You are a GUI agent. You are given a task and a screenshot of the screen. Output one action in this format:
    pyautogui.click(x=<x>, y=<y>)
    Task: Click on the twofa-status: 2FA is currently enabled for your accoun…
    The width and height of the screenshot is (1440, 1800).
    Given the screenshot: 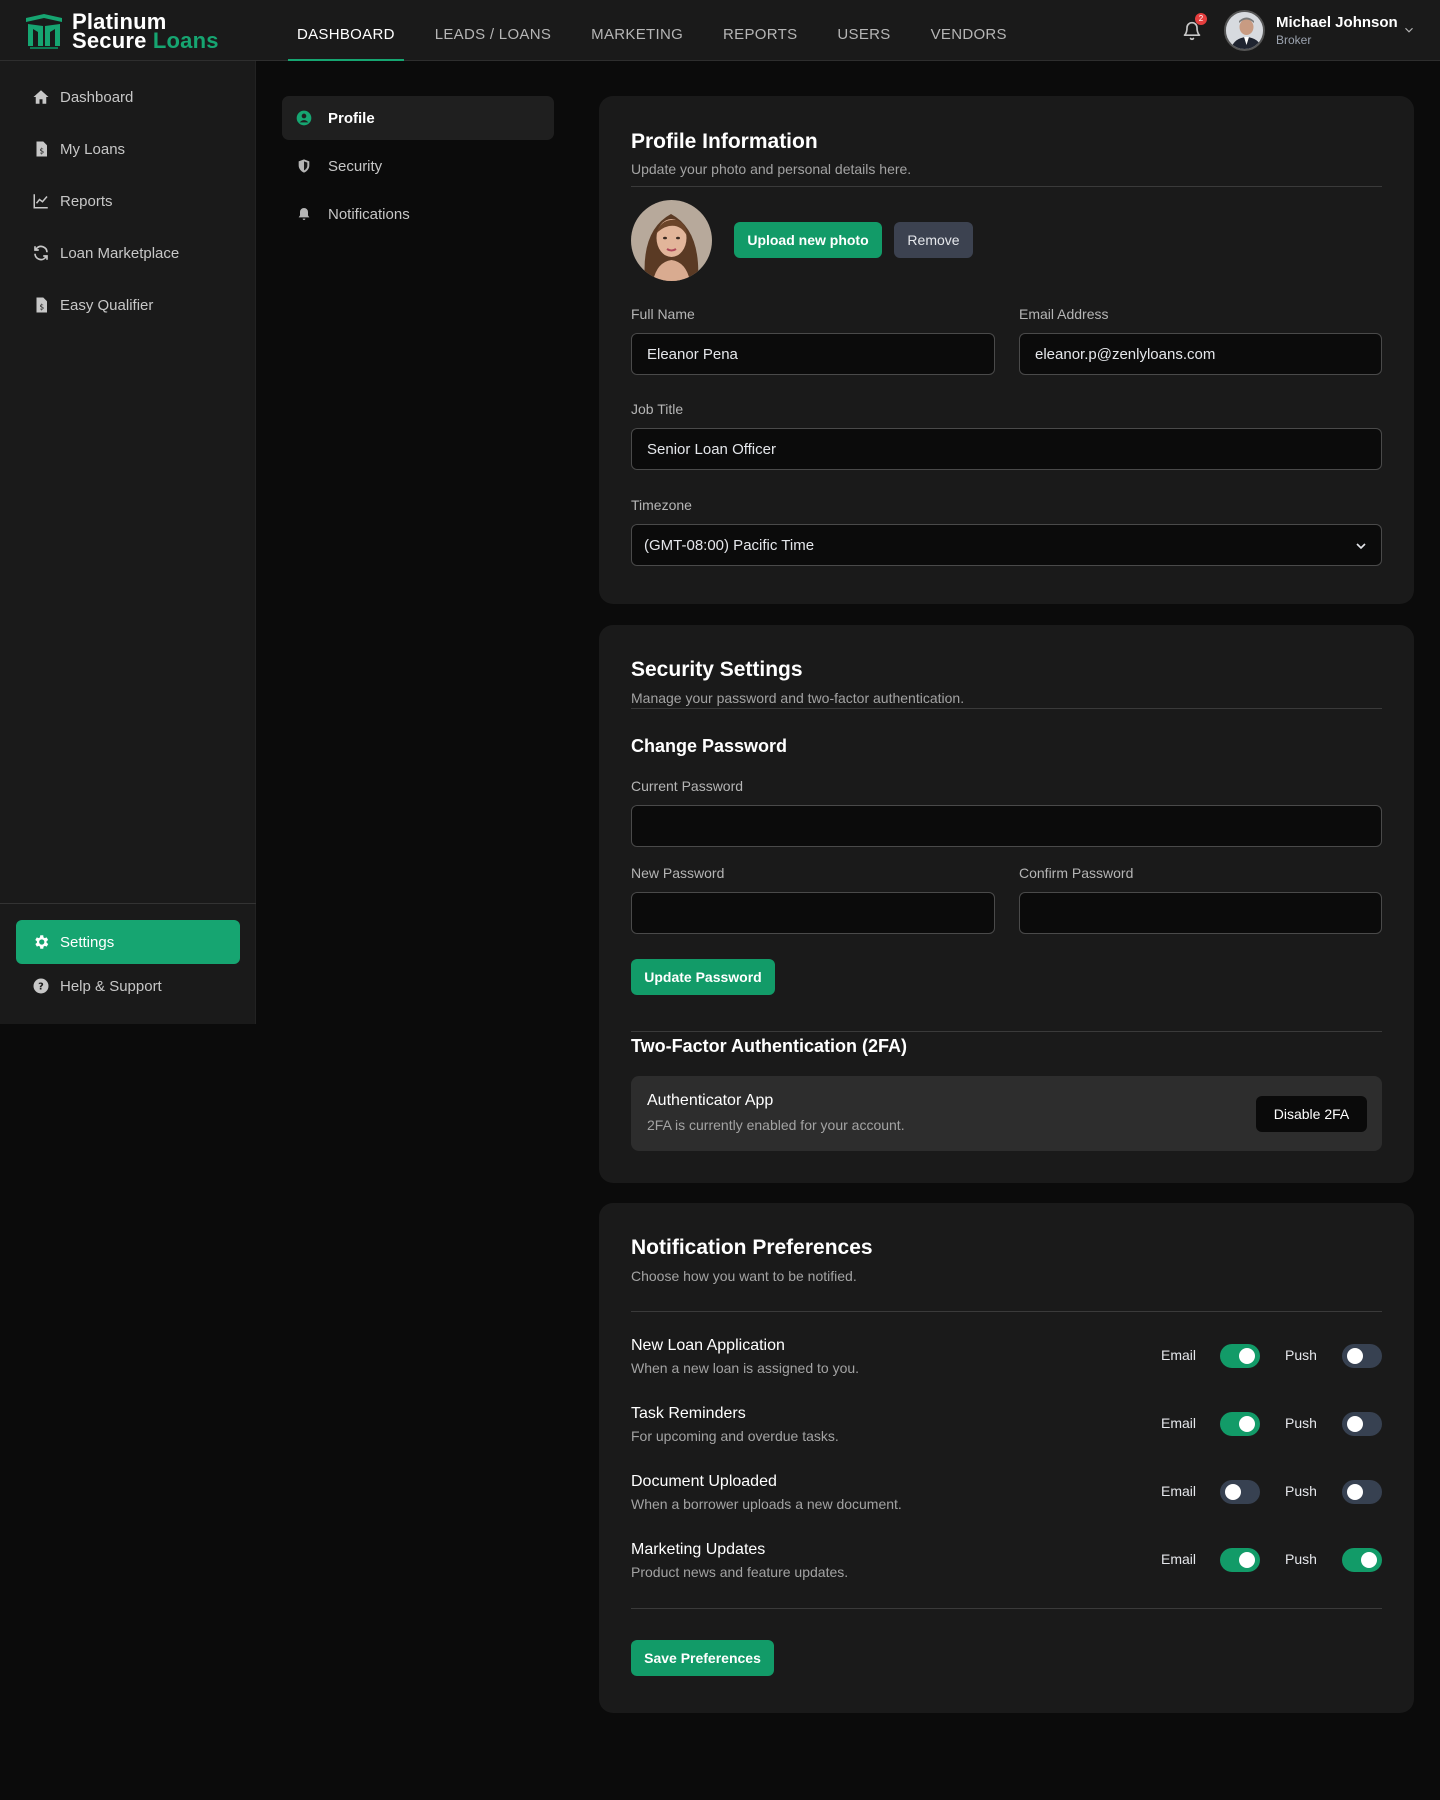 What is the action you would take?
    pyautogui.click(x=776, y=1125)
    